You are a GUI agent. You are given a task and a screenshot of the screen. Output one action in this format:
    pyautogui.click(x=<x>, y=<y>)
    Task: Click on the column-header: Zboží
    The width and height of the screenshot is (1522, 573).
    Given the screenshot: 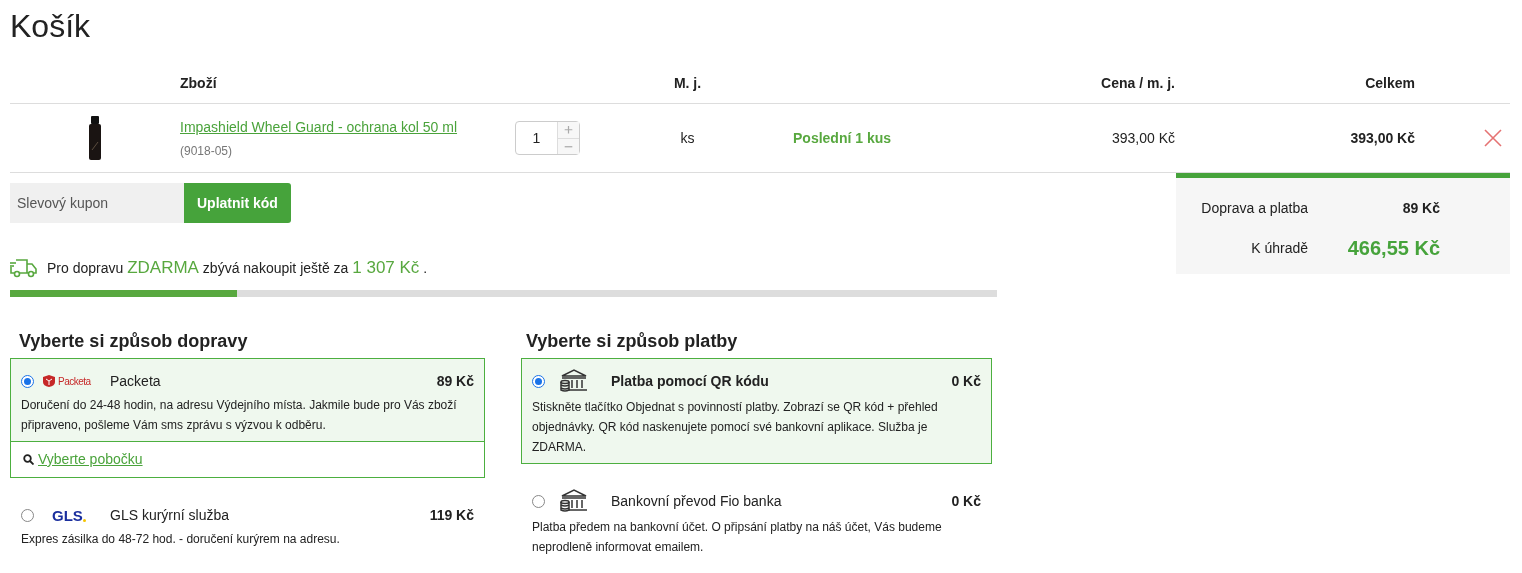 What is the action you would take?
    pyautogui.click(x=198, y=83)
    